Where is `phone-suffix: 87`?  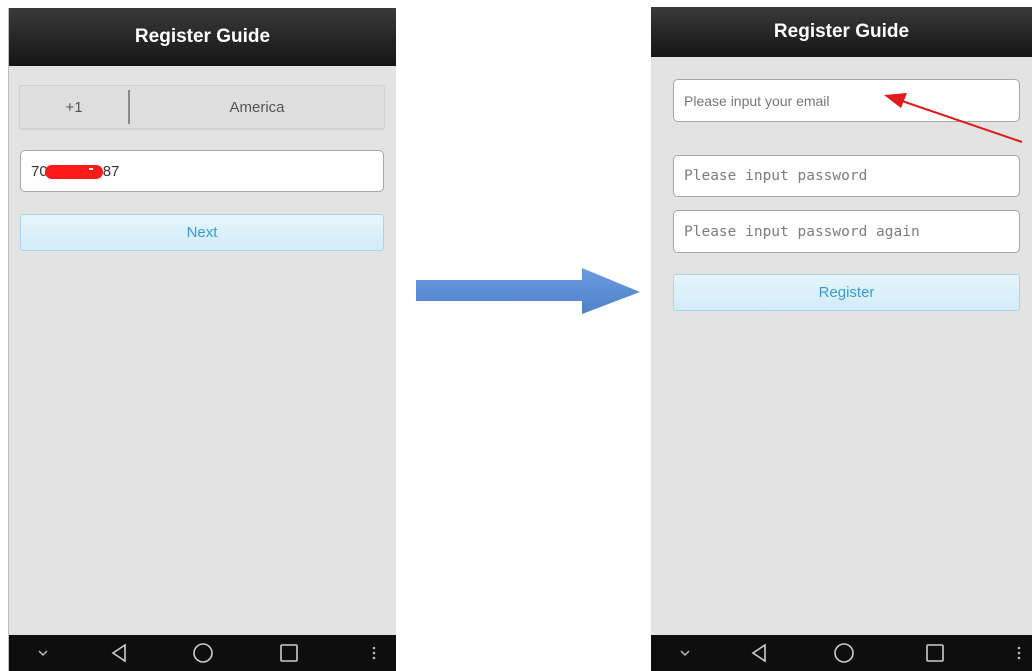 phone-suffix: 87 is located at coordinates (111, 171).